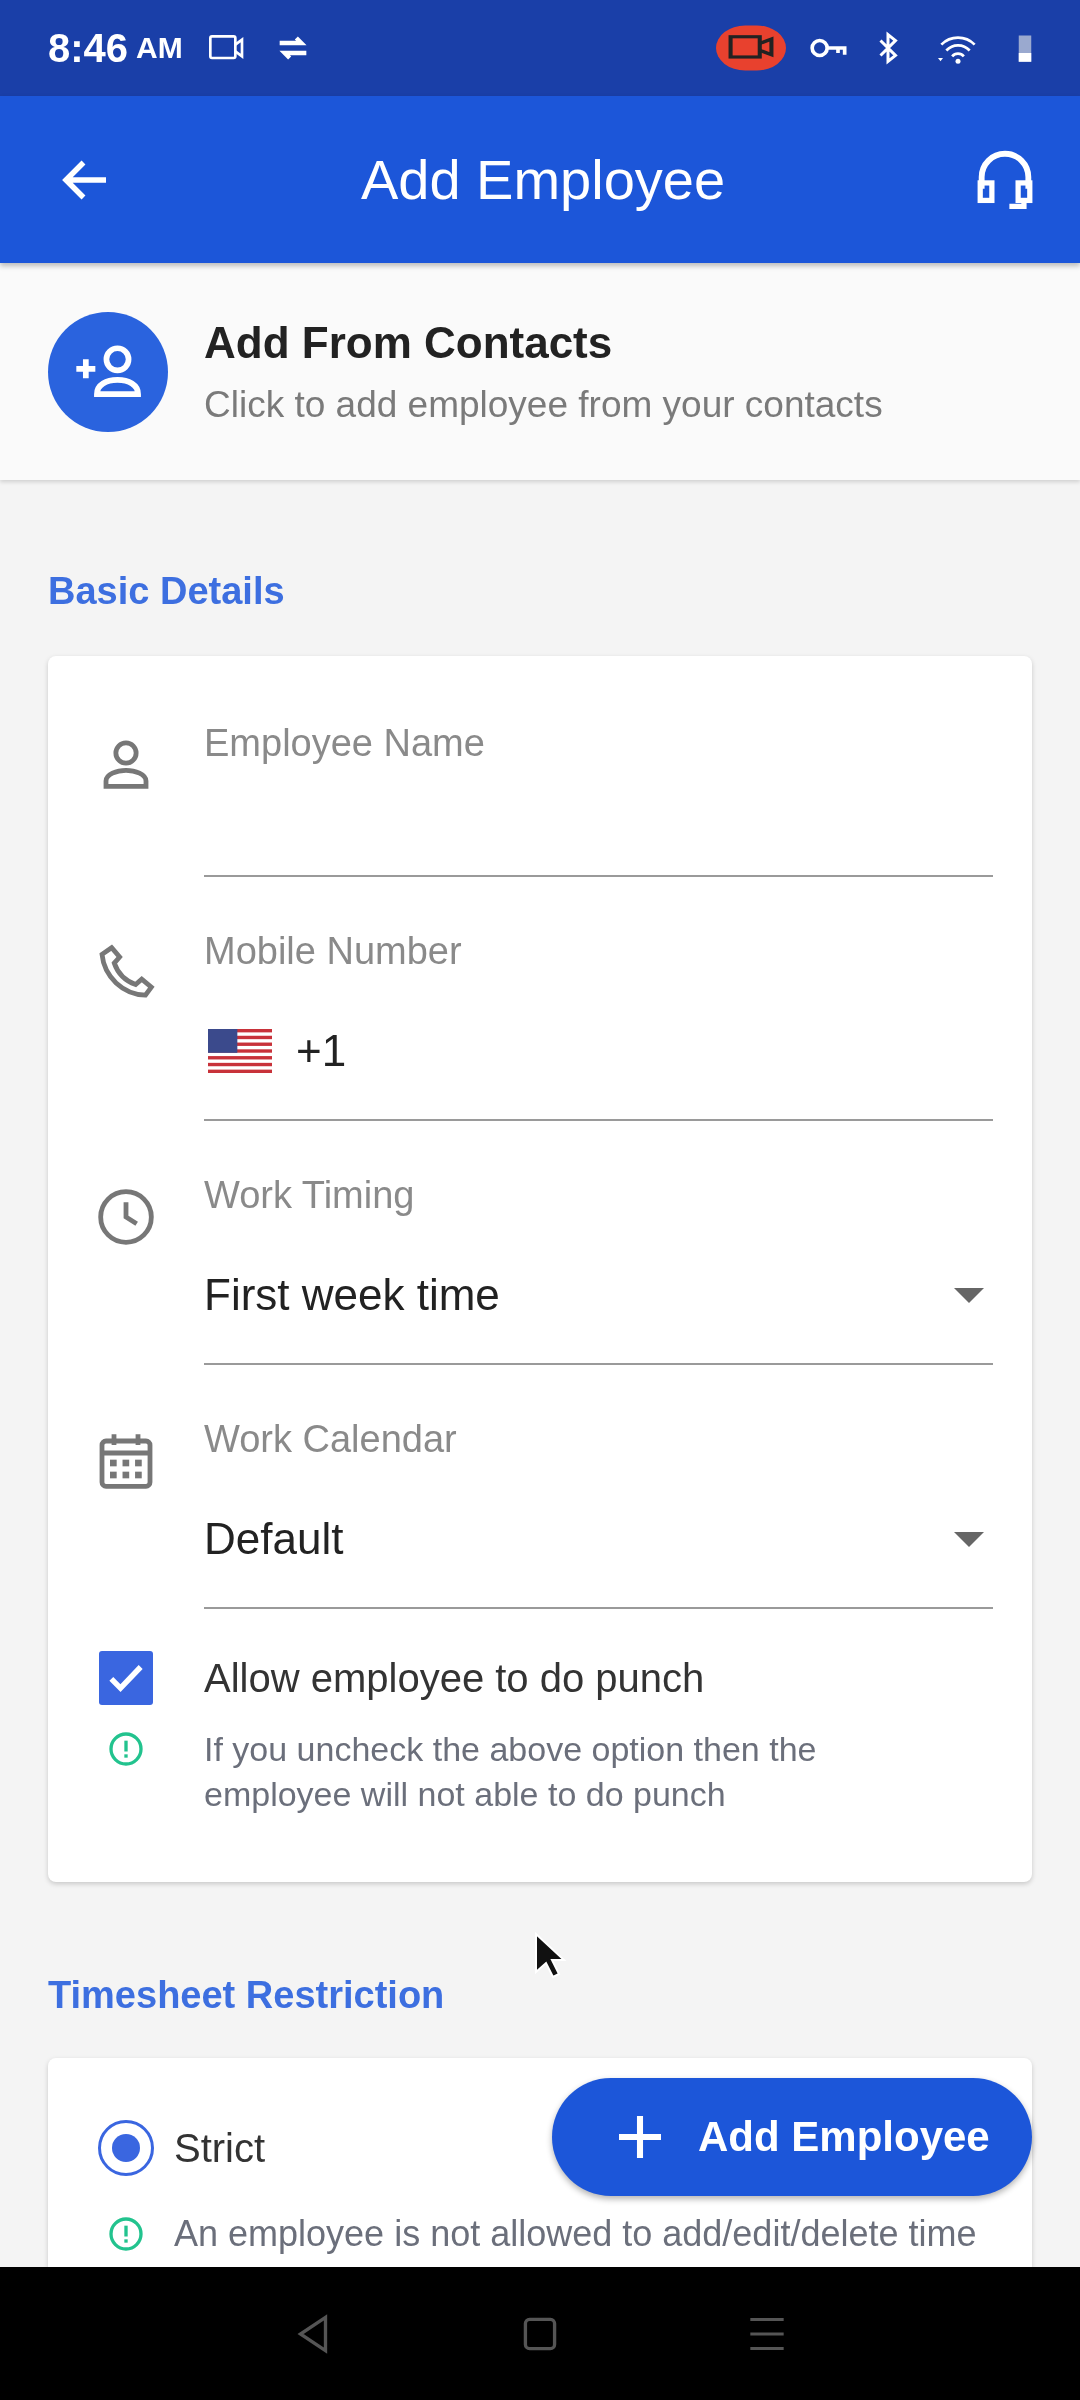  Describe the element at coordinates (543, 179) in the screenshot. I see `screen-title: Add Employee` at that location.